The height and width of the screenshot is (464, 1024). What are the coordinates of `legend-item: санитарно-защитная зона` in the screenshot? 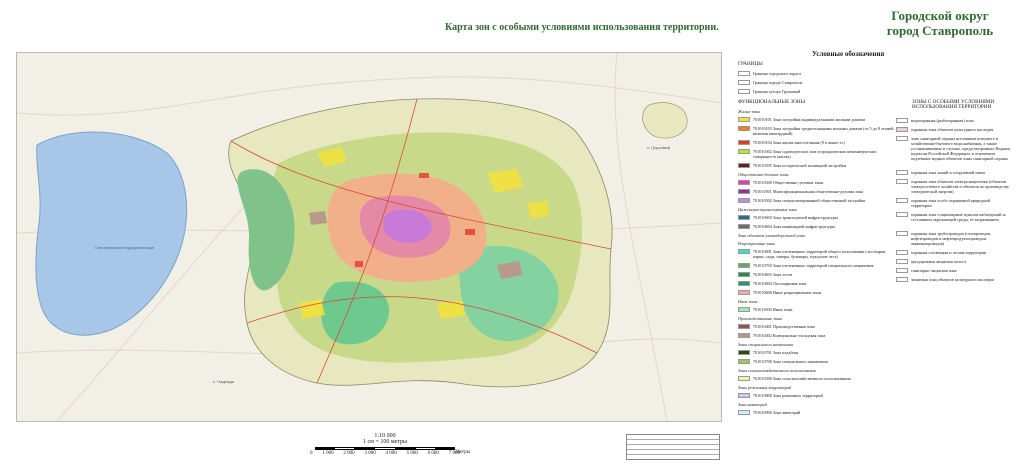 It's located at (953, 270).